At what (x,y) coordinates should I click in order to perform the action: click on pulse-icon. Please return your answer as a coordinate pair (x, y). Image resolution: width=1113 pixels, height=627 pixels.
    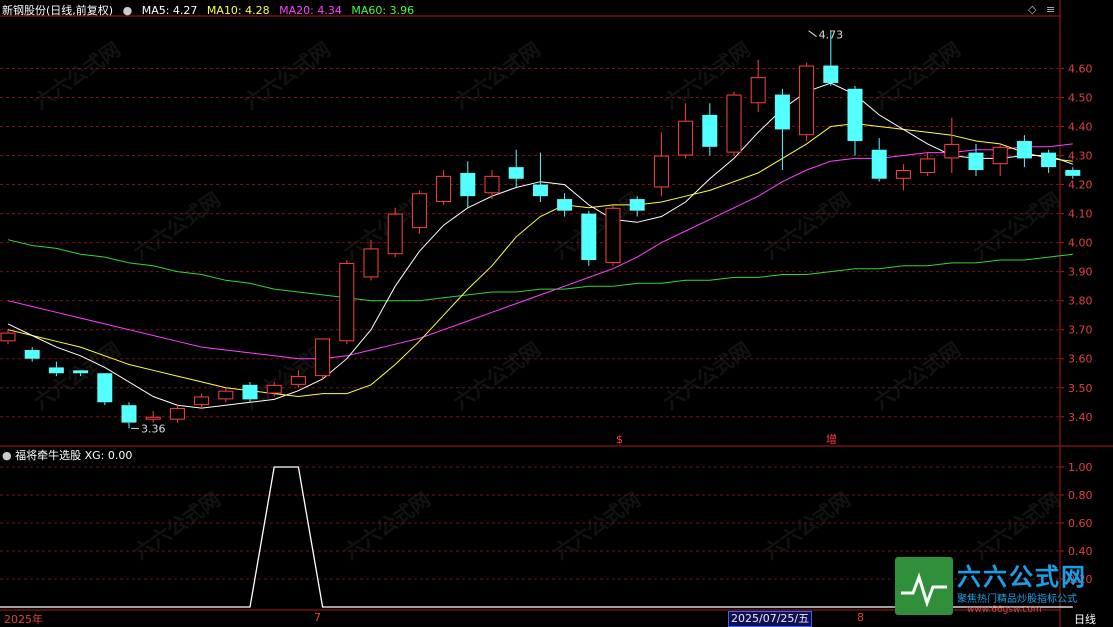
    Looking at the image, I should click on (924, 590).